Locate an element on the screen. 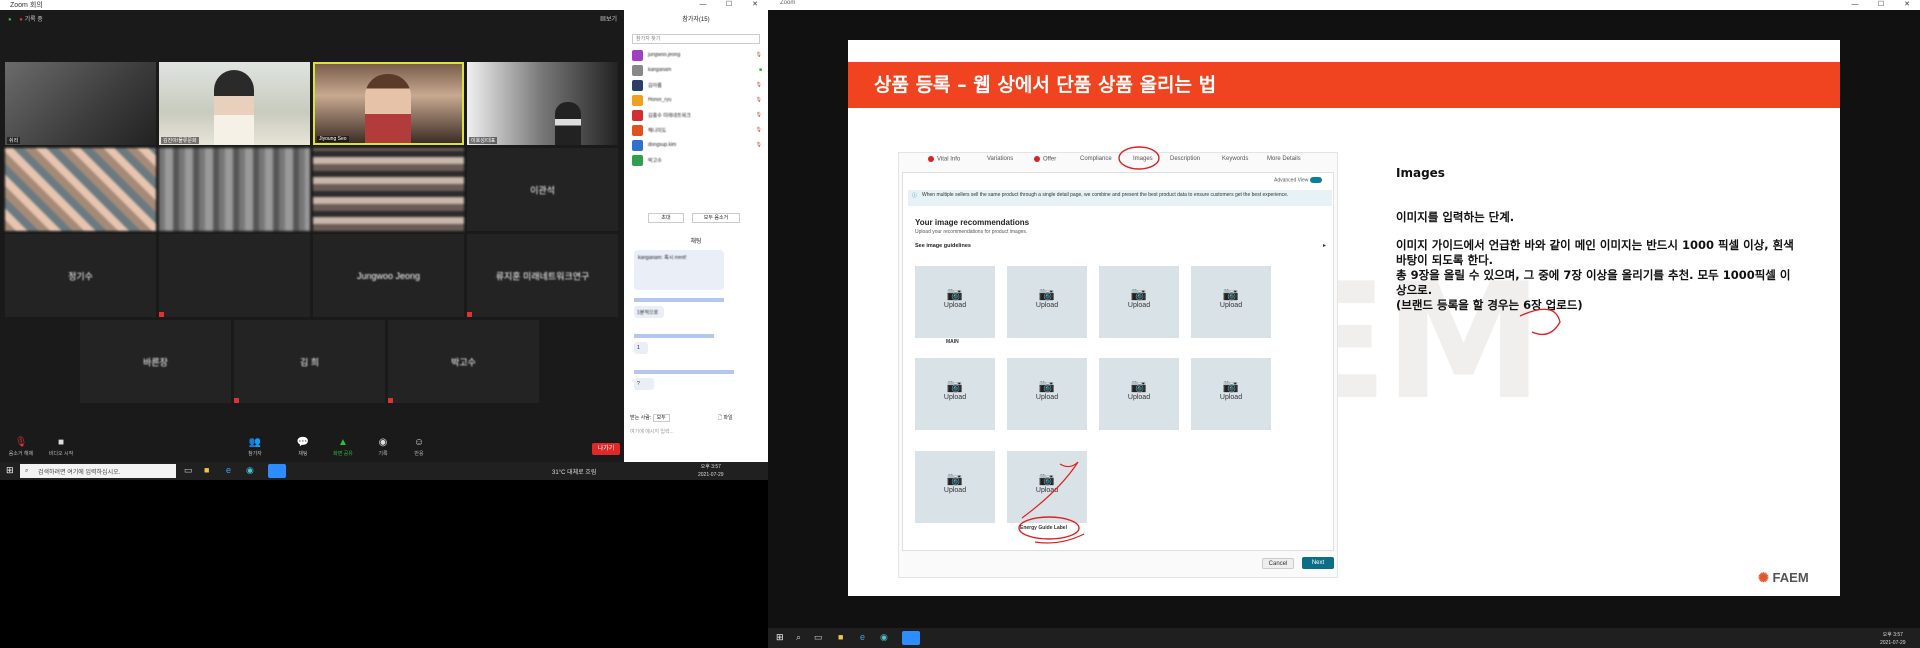  participant-name: 김진아/물류문화 is located at coordinates (180, 140).